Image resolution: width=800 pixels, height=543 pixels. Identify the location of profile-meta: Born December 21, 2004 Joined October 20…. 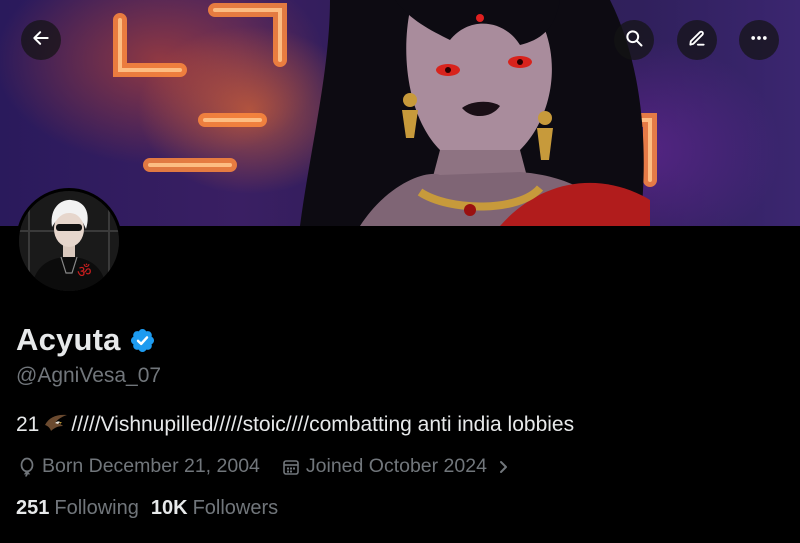
(263, 466).